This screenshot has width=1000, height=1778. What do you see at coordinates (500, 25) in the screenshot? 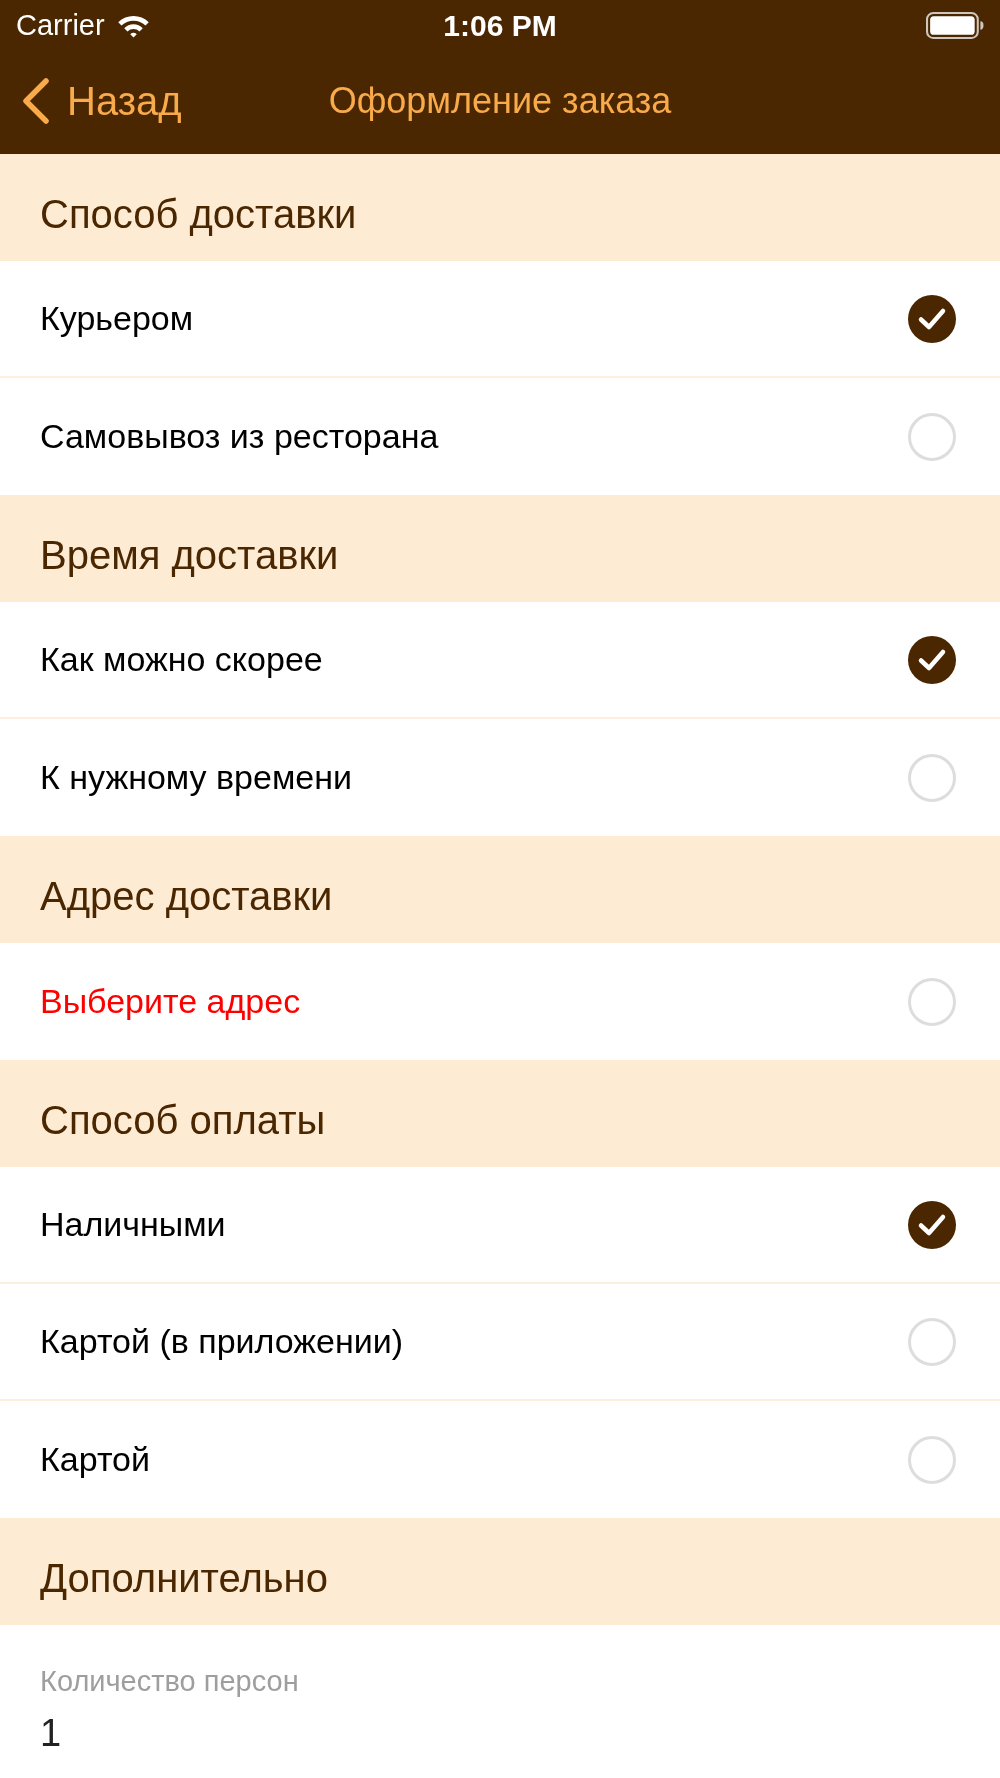
I see `status-time: 1:06 PM` at bounding box center [500, 25].